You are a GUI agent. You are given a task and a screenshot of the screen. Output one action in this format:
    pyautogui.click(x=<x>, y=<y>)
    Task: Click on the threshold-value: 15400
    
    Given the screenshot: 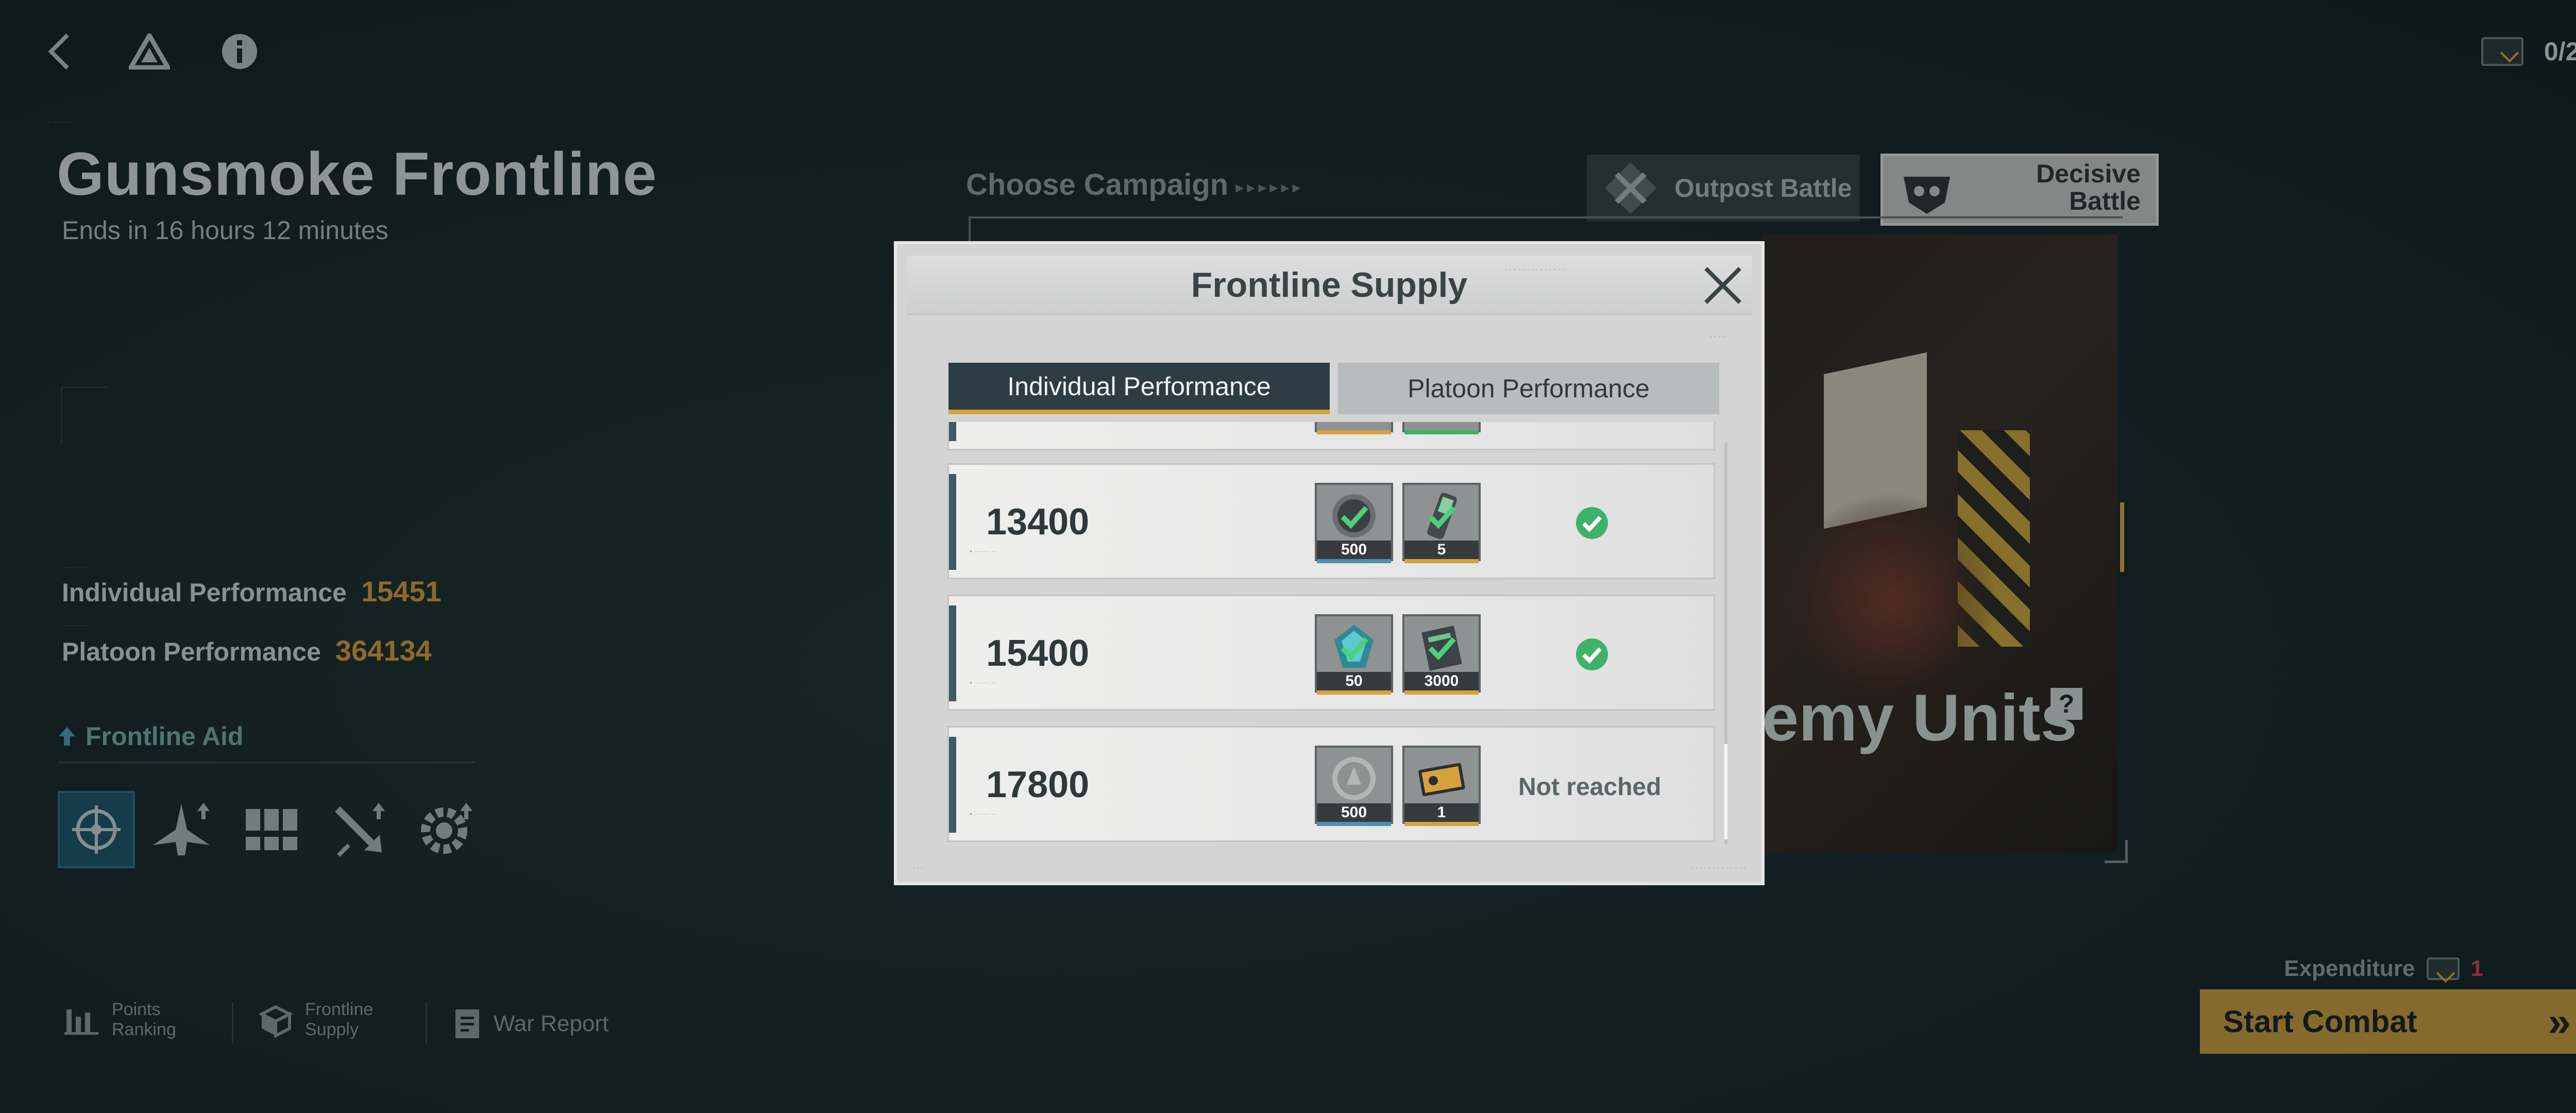 What is the action you would take?
    pyautogui.click(x=1038, y=653)
    